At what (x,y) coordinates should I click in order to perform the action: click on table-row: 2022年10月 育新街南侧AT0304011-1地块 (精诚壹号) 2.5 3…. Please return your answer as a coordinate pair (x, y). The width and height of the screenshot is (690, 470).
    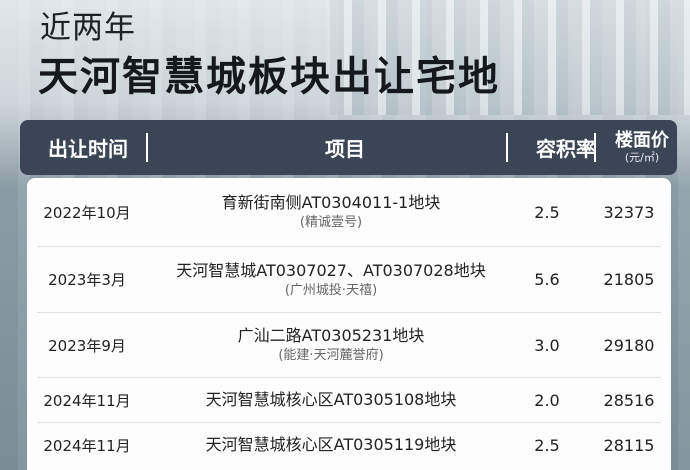
    Looking at the image, I should click on (349, 212).